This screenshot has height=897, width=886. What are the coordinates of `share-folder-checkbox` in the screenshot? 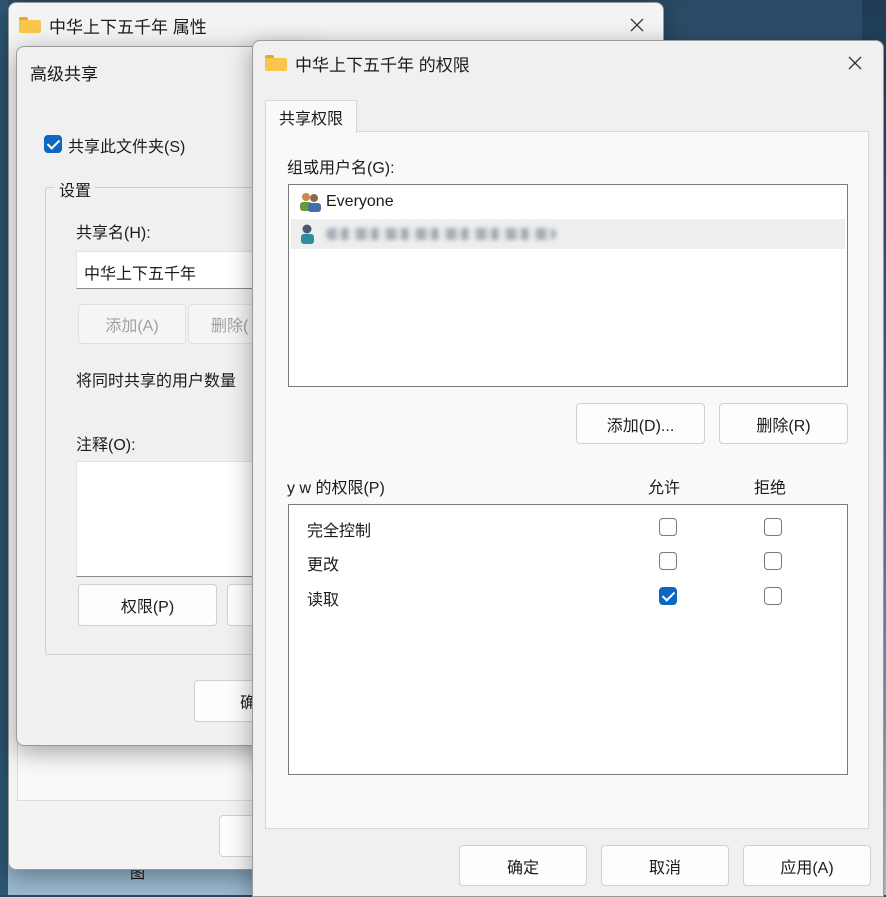 It's located at (53, 144).